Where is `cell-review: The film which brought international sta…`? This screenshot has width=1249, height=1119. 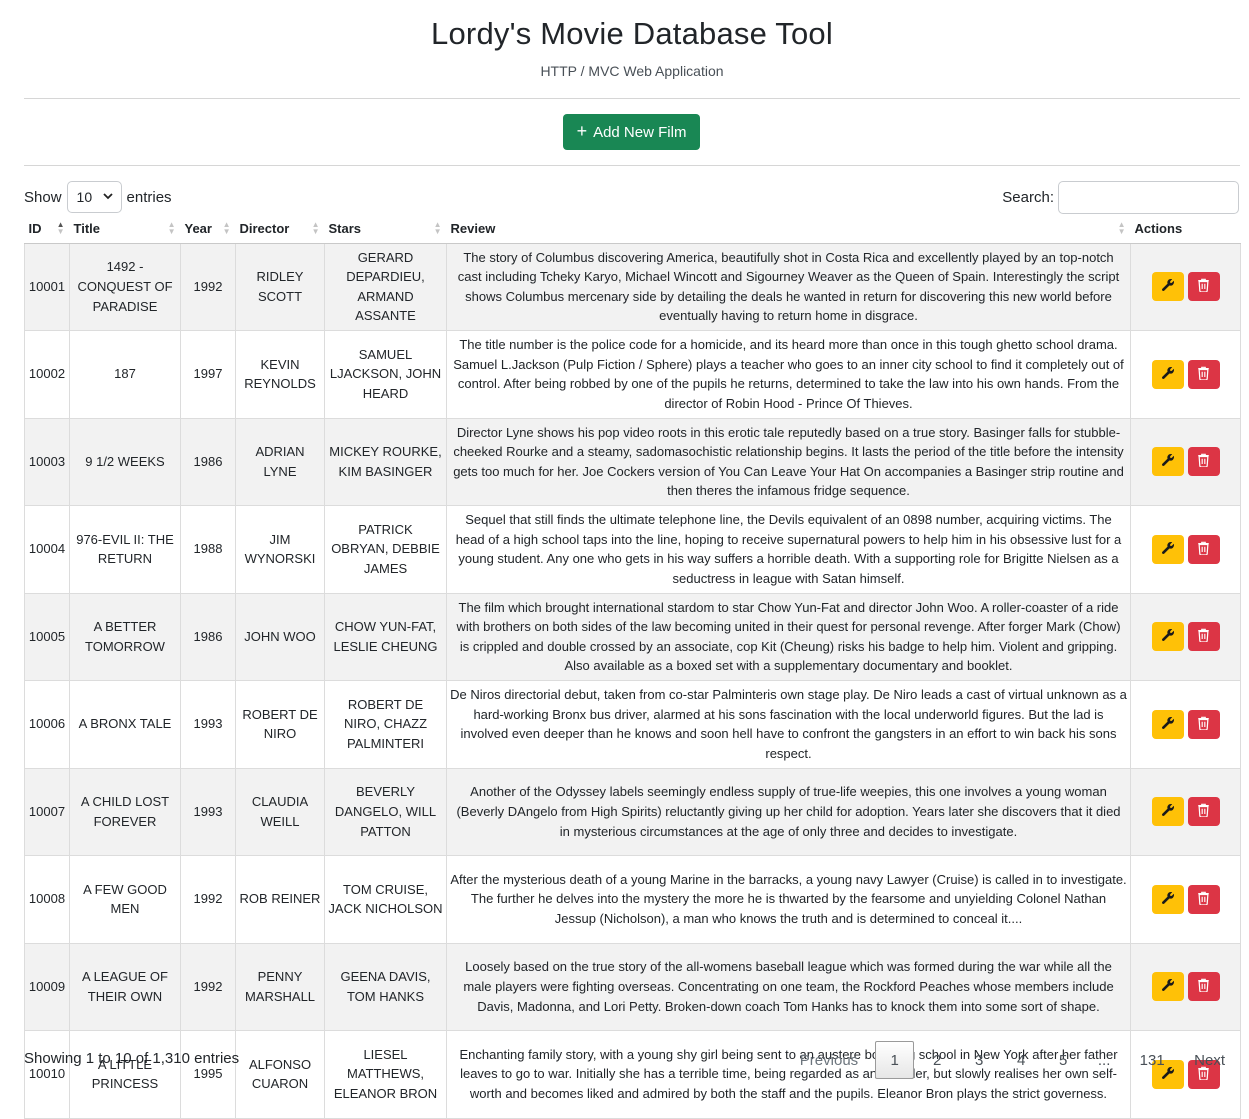 cell-review: The film which brought international sta… is located at coordinates (788, 637).